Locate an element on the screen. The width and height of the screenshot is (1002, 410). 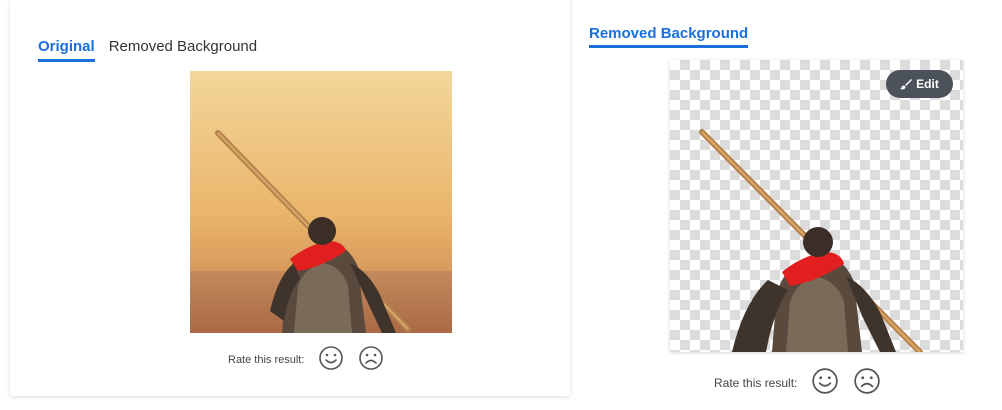
edit-button: Edit is located at coordinates (919, 84).